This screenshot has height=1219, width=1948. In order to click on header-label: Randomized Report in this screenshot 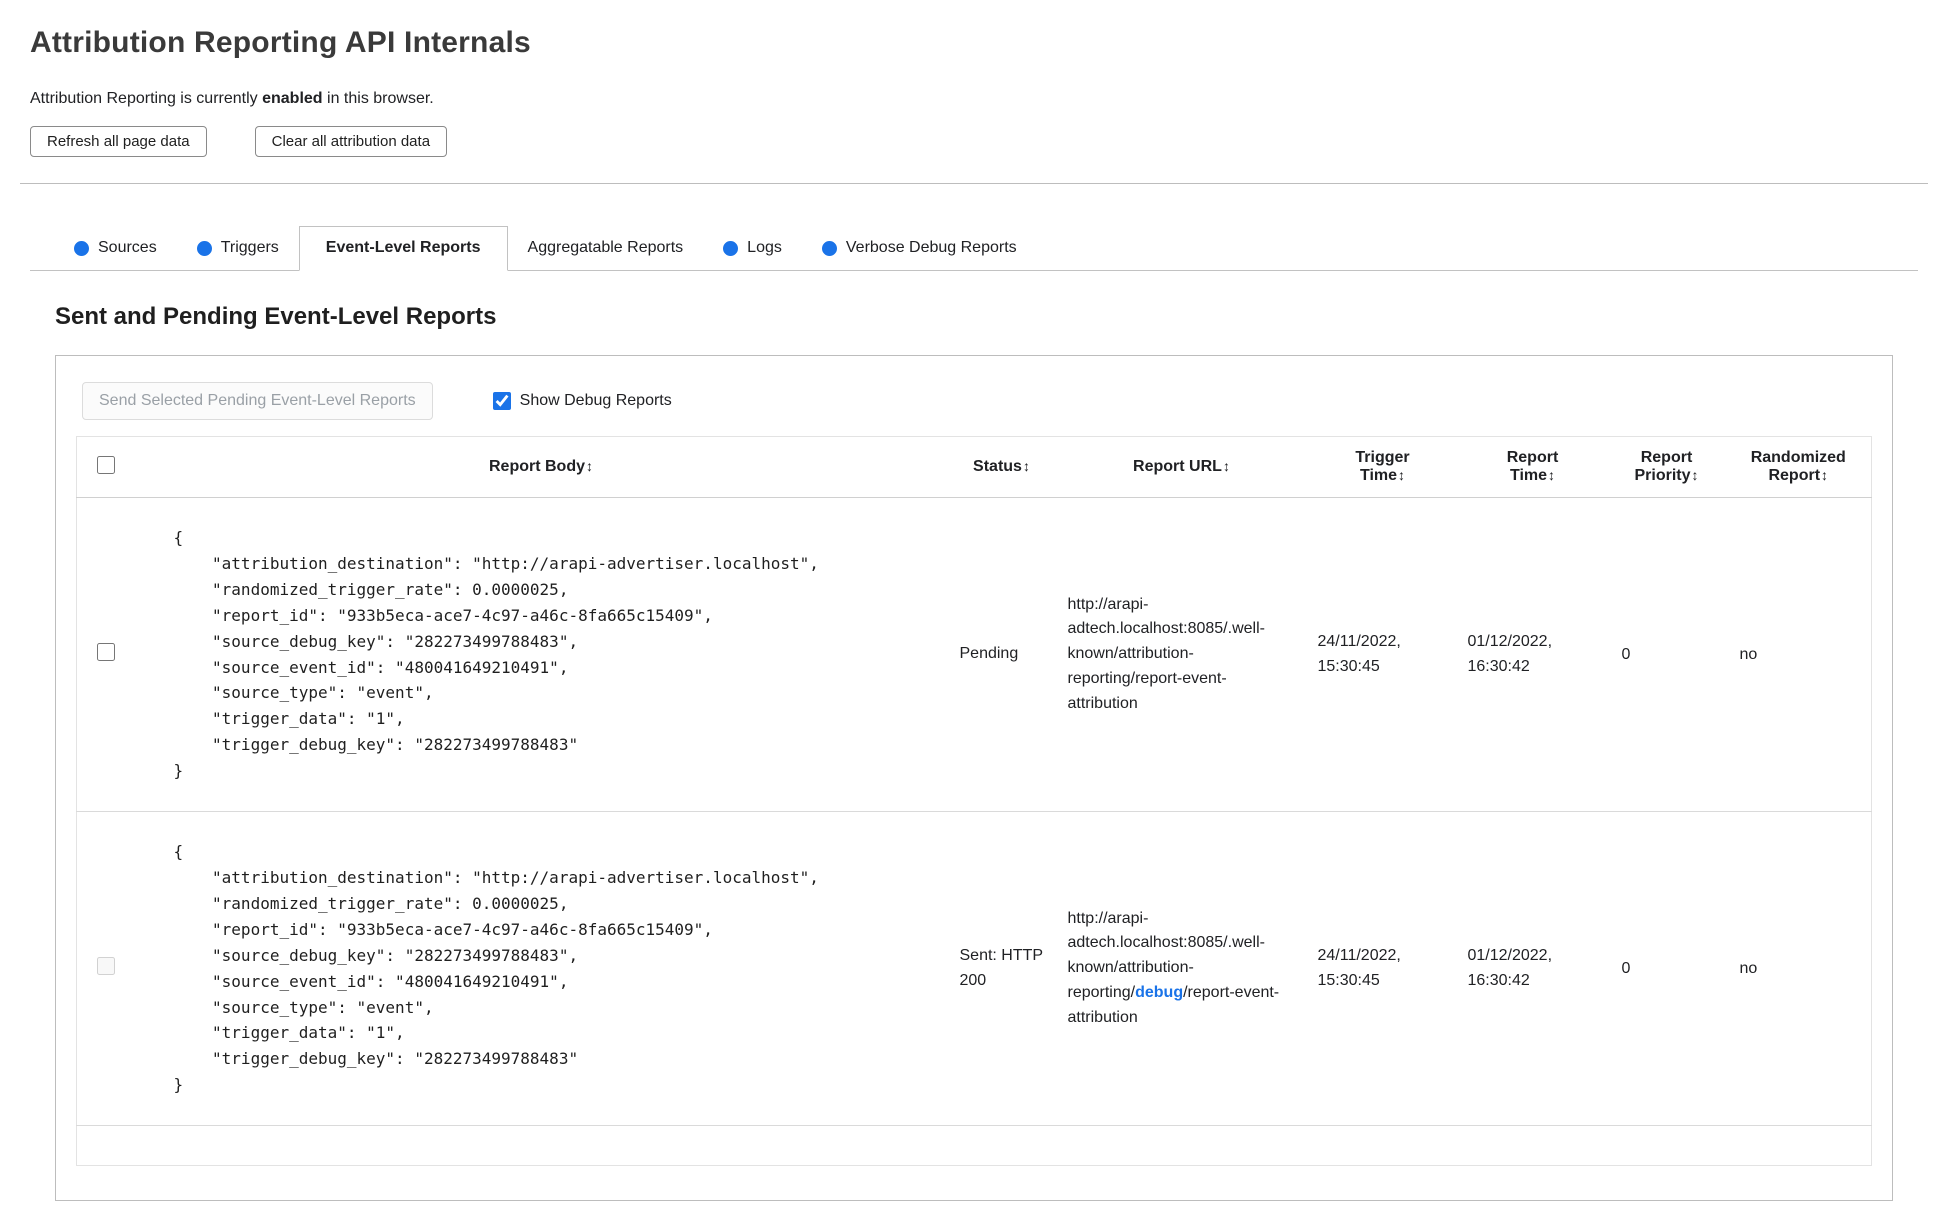, I will do `click(1798, 466)`.